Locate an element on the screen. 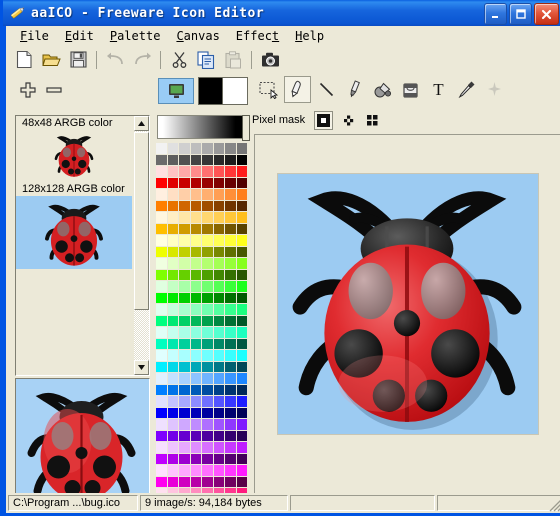 This screenshot has width=560, height=516. text-icon: T is located at coordinates (438, 89).